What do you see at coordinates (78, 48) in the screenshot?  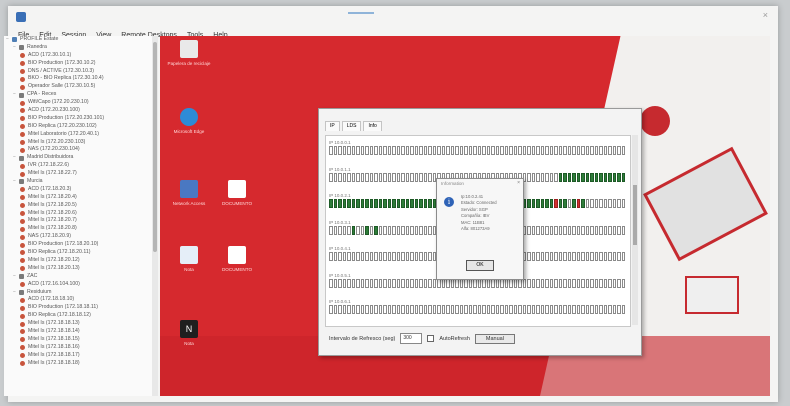 I see `tree-folder: − Ranedra` at bounding box center [78, 48].